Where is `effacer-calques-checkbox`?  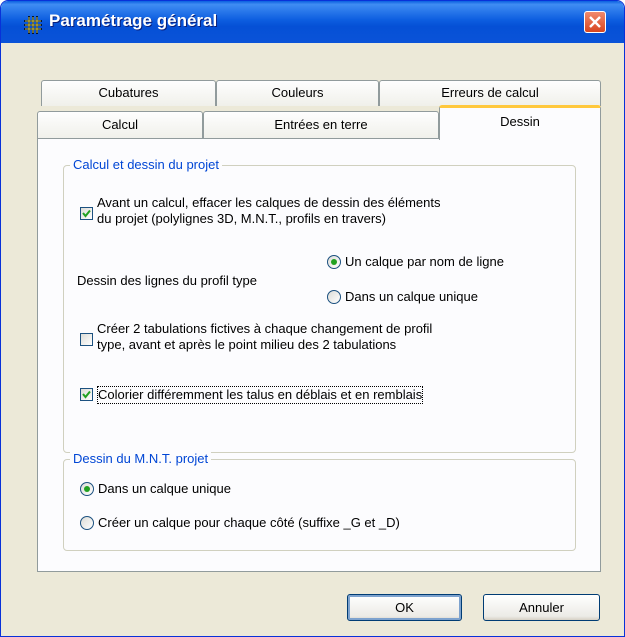 effacer-calques-checkbox is located at coordinates (86, 213).